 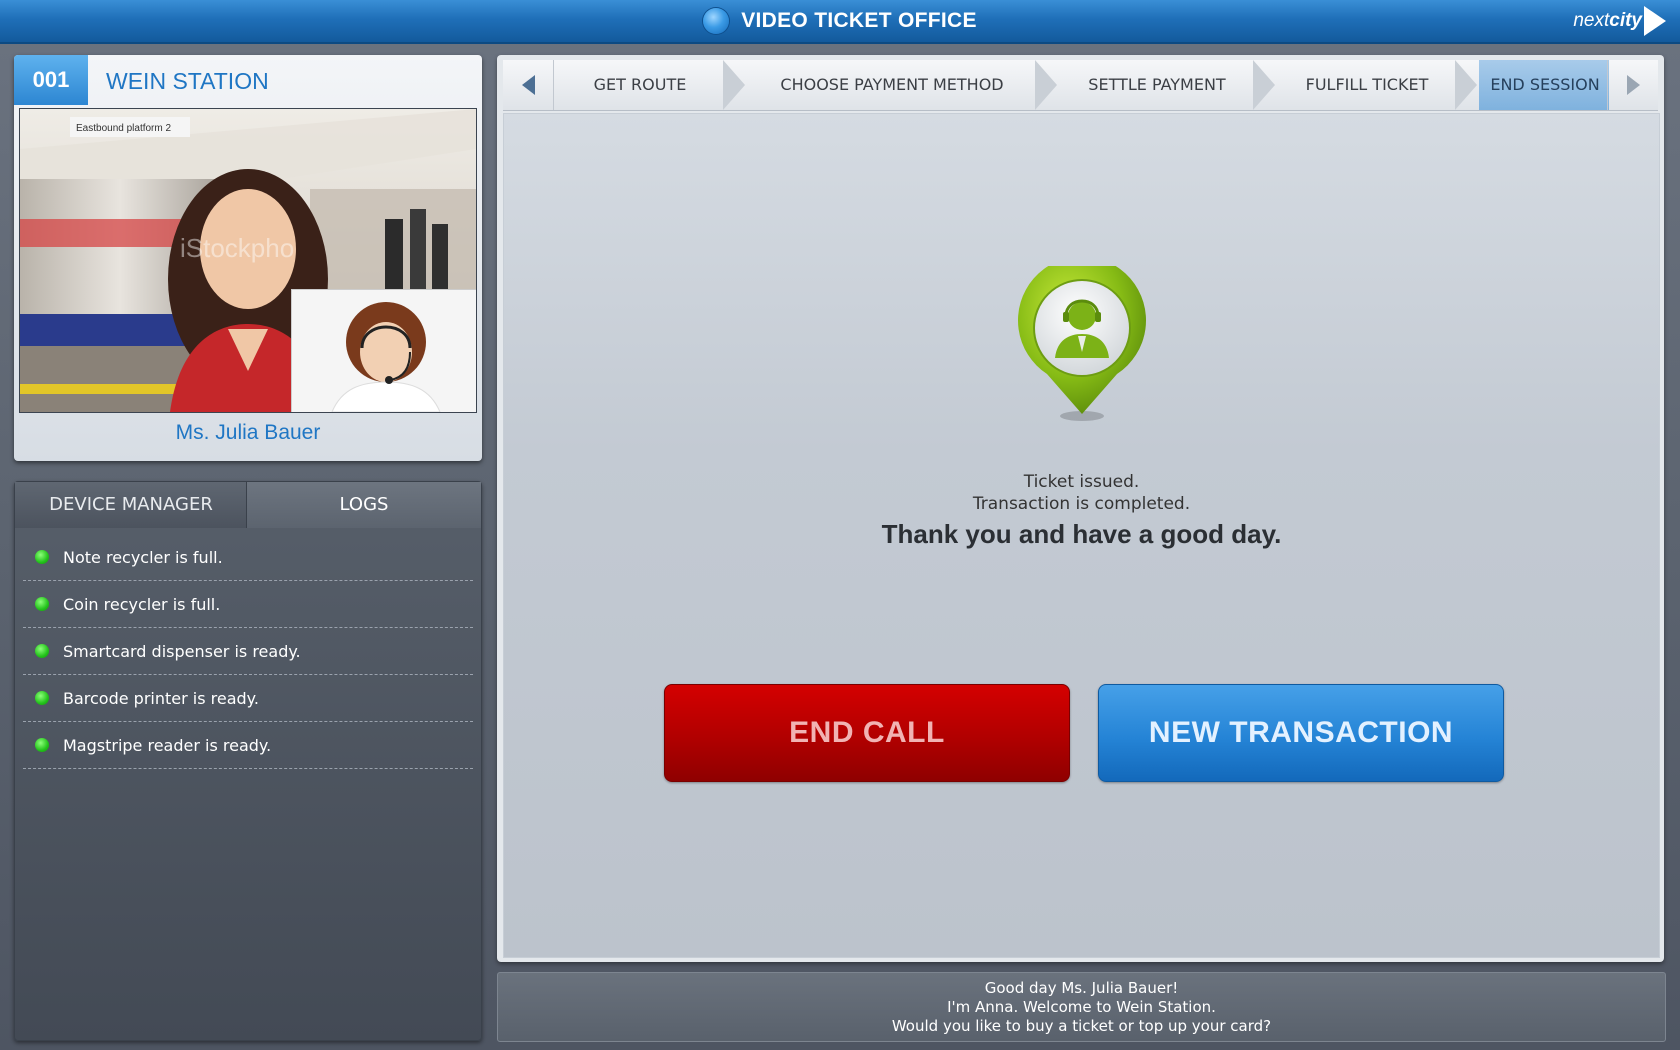 I want to click on tab-logs: LOGS, so click(x=364, y=505).